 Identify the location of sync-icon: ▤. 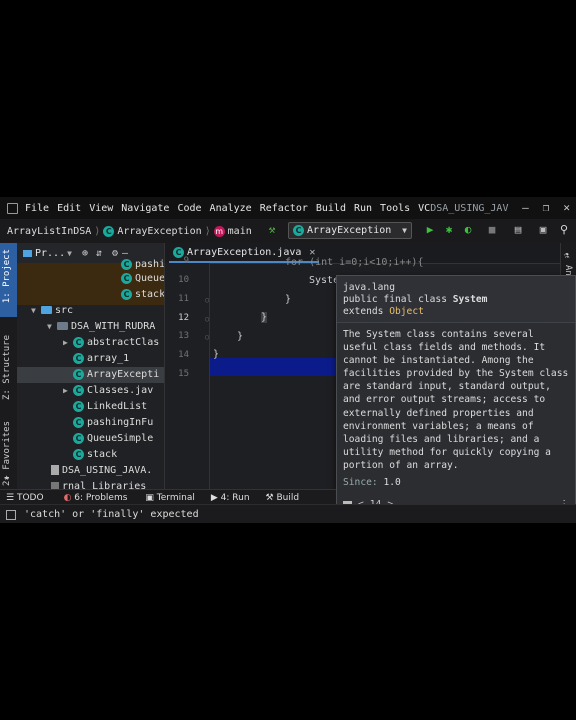
(518, 230).